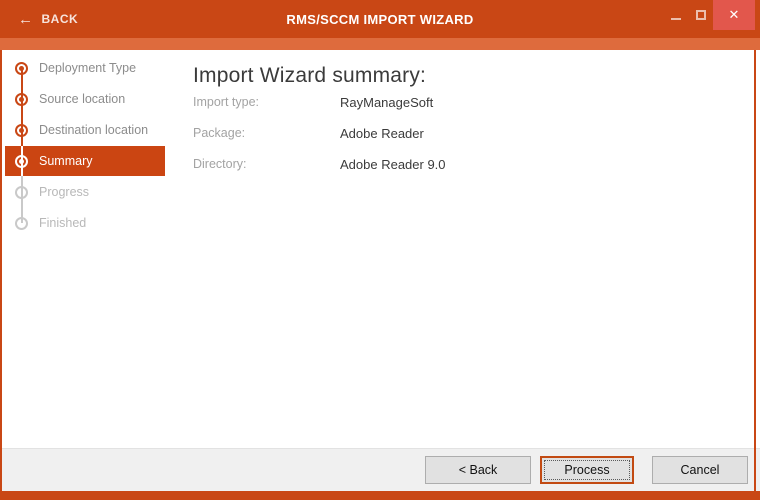 The width and height of the screenshot is (760, 500). I want to click on process-button: Process, so click(587, 470).